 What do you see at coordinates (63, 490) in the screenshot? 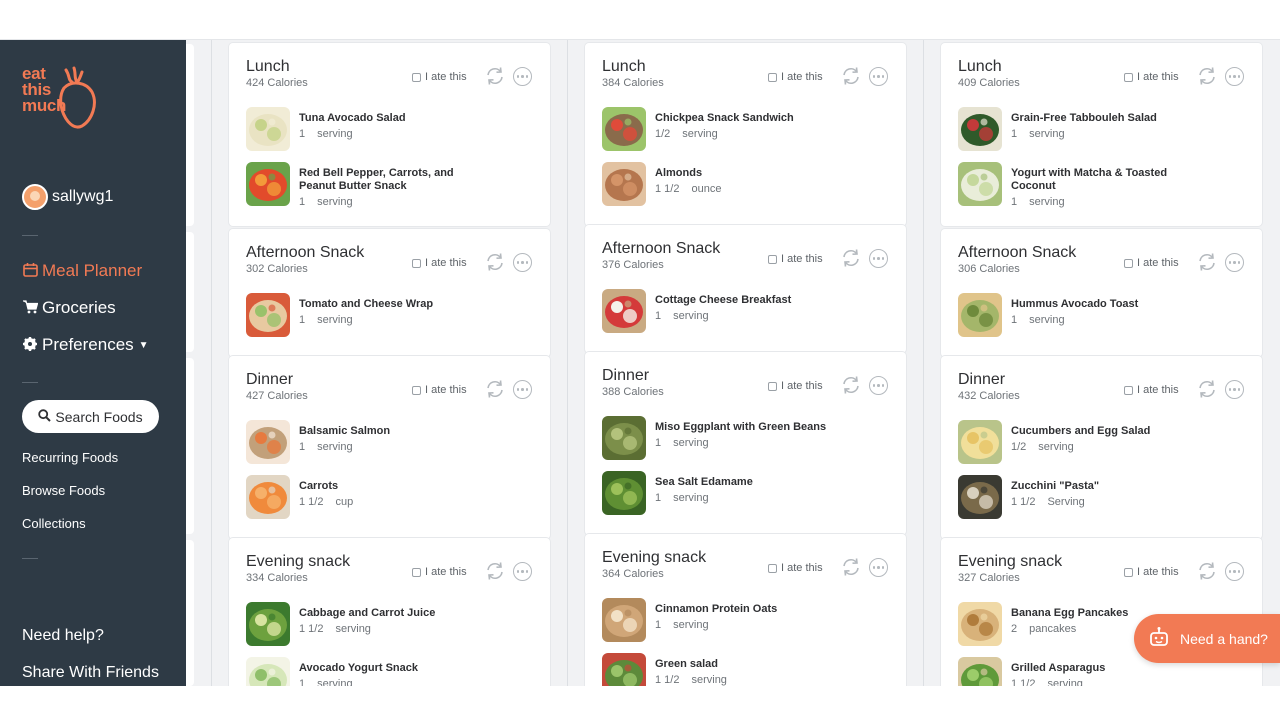
I see `browse-foods-link: Browse Foods` at bounding box center [63, 490].